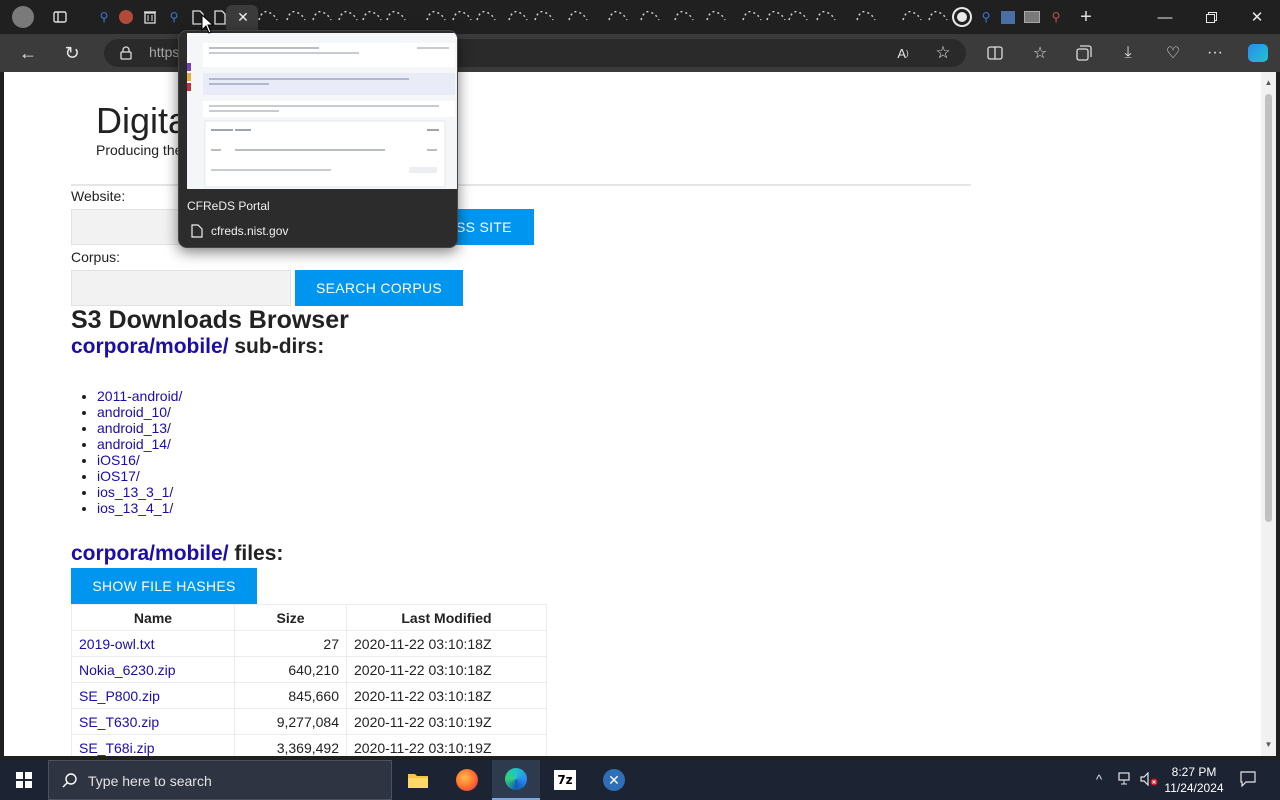 The width and height of the screenshot is (1280, 800). What do you see at coordinates (150, 553) in the screenshot?
I see `files-path-link: corpora/mobile/` at bounding box center [150, 553].